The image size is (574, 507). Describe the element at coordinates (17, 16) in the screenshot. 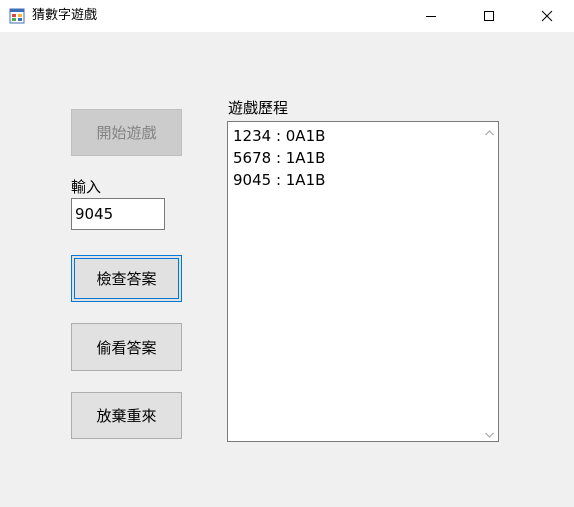

I see `app-window-icon` at that location.